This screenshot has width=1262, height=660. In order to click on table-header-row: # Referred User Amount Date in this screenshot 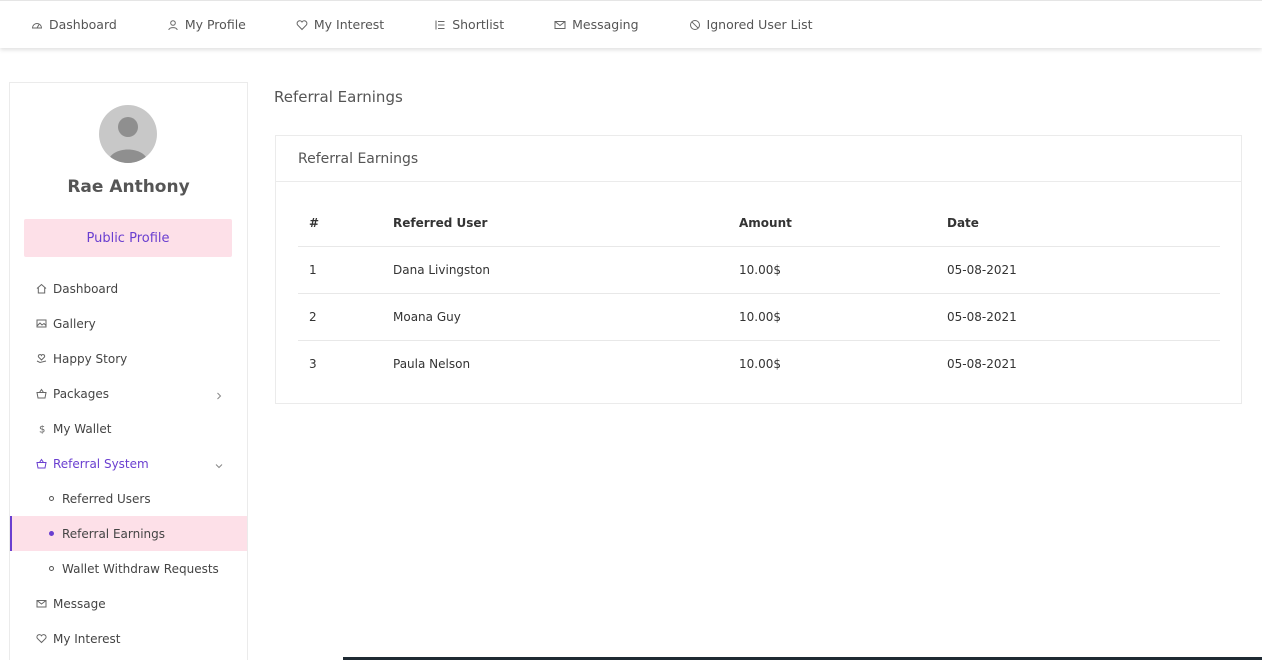, I will do `click(759, 223)`.